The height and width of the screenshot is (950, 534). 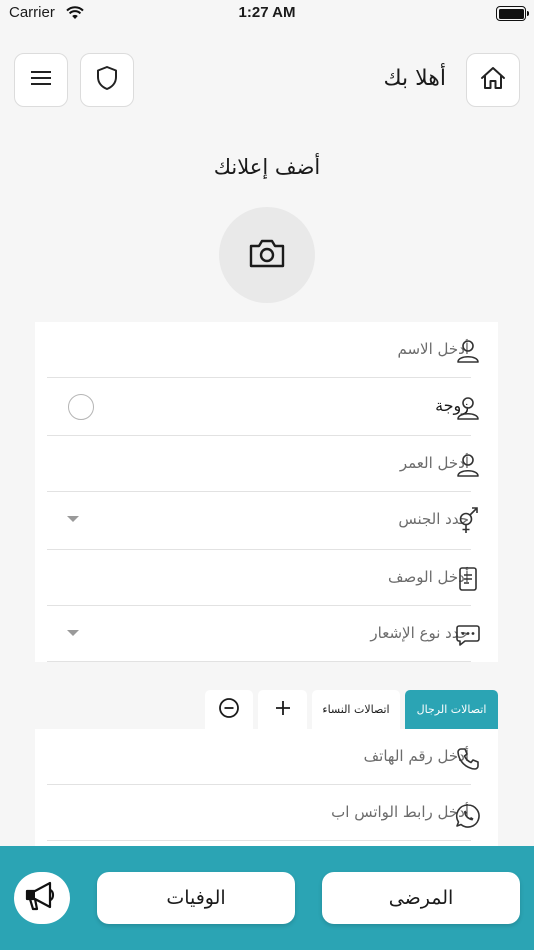 What do you see at coordinates (267, 167) in the screenshot?
I see `page-title: أضف إعلانك` at bounding box center [267, 167].